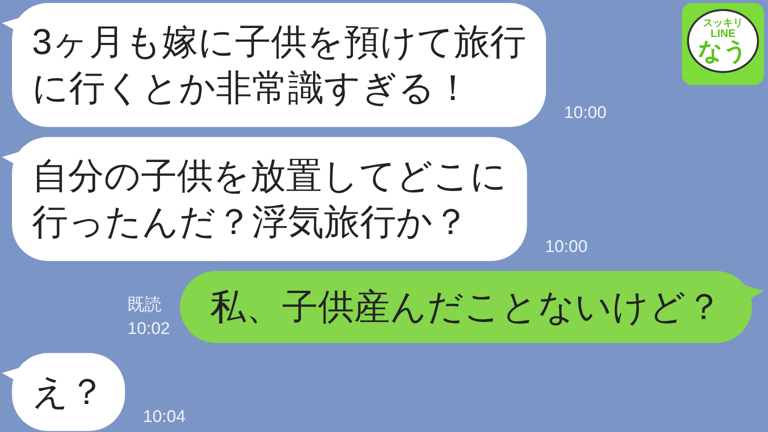  Describe the element at coordinates (148, 329) in the screenshot. I see `message-time: 10:02` at that location.